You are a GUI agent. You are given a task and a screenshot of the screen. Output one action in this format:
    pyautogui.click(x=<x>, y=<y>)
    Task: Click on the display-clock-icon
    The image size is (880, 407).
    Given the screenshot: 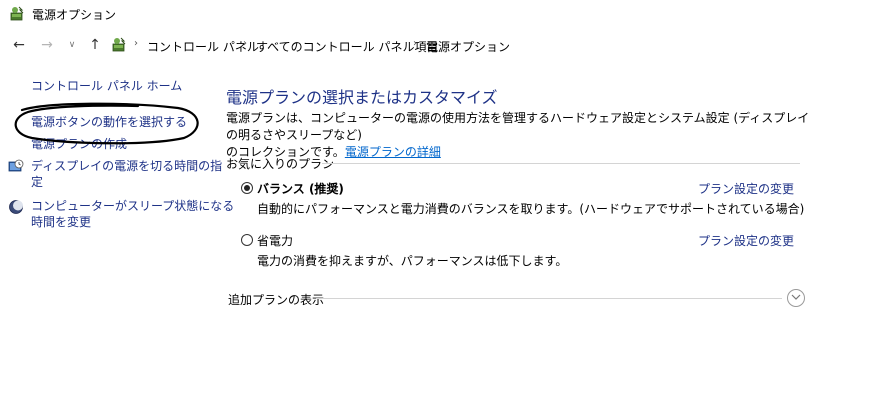 What is the action you would take?
    pyautogui.click(x=16, y=165)
    